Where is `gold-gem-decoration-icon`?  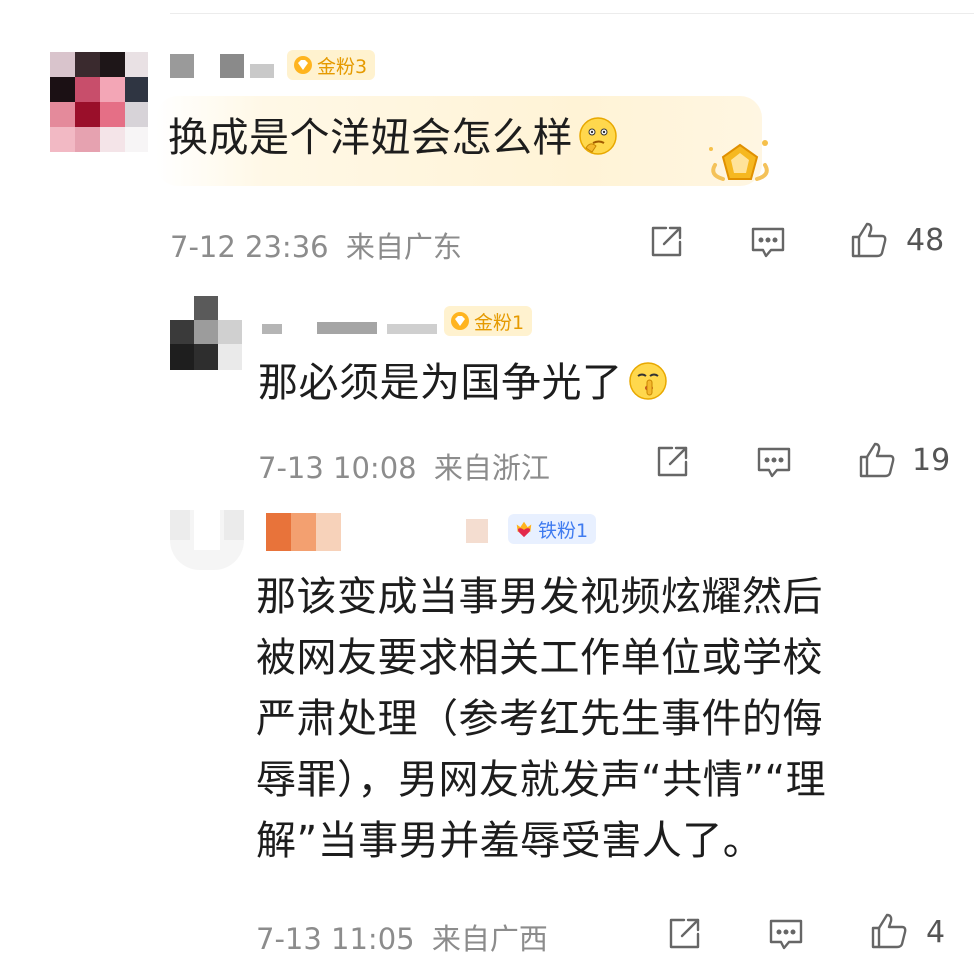 gold-gem-decoration-icon is located at coordinates (740, 162).